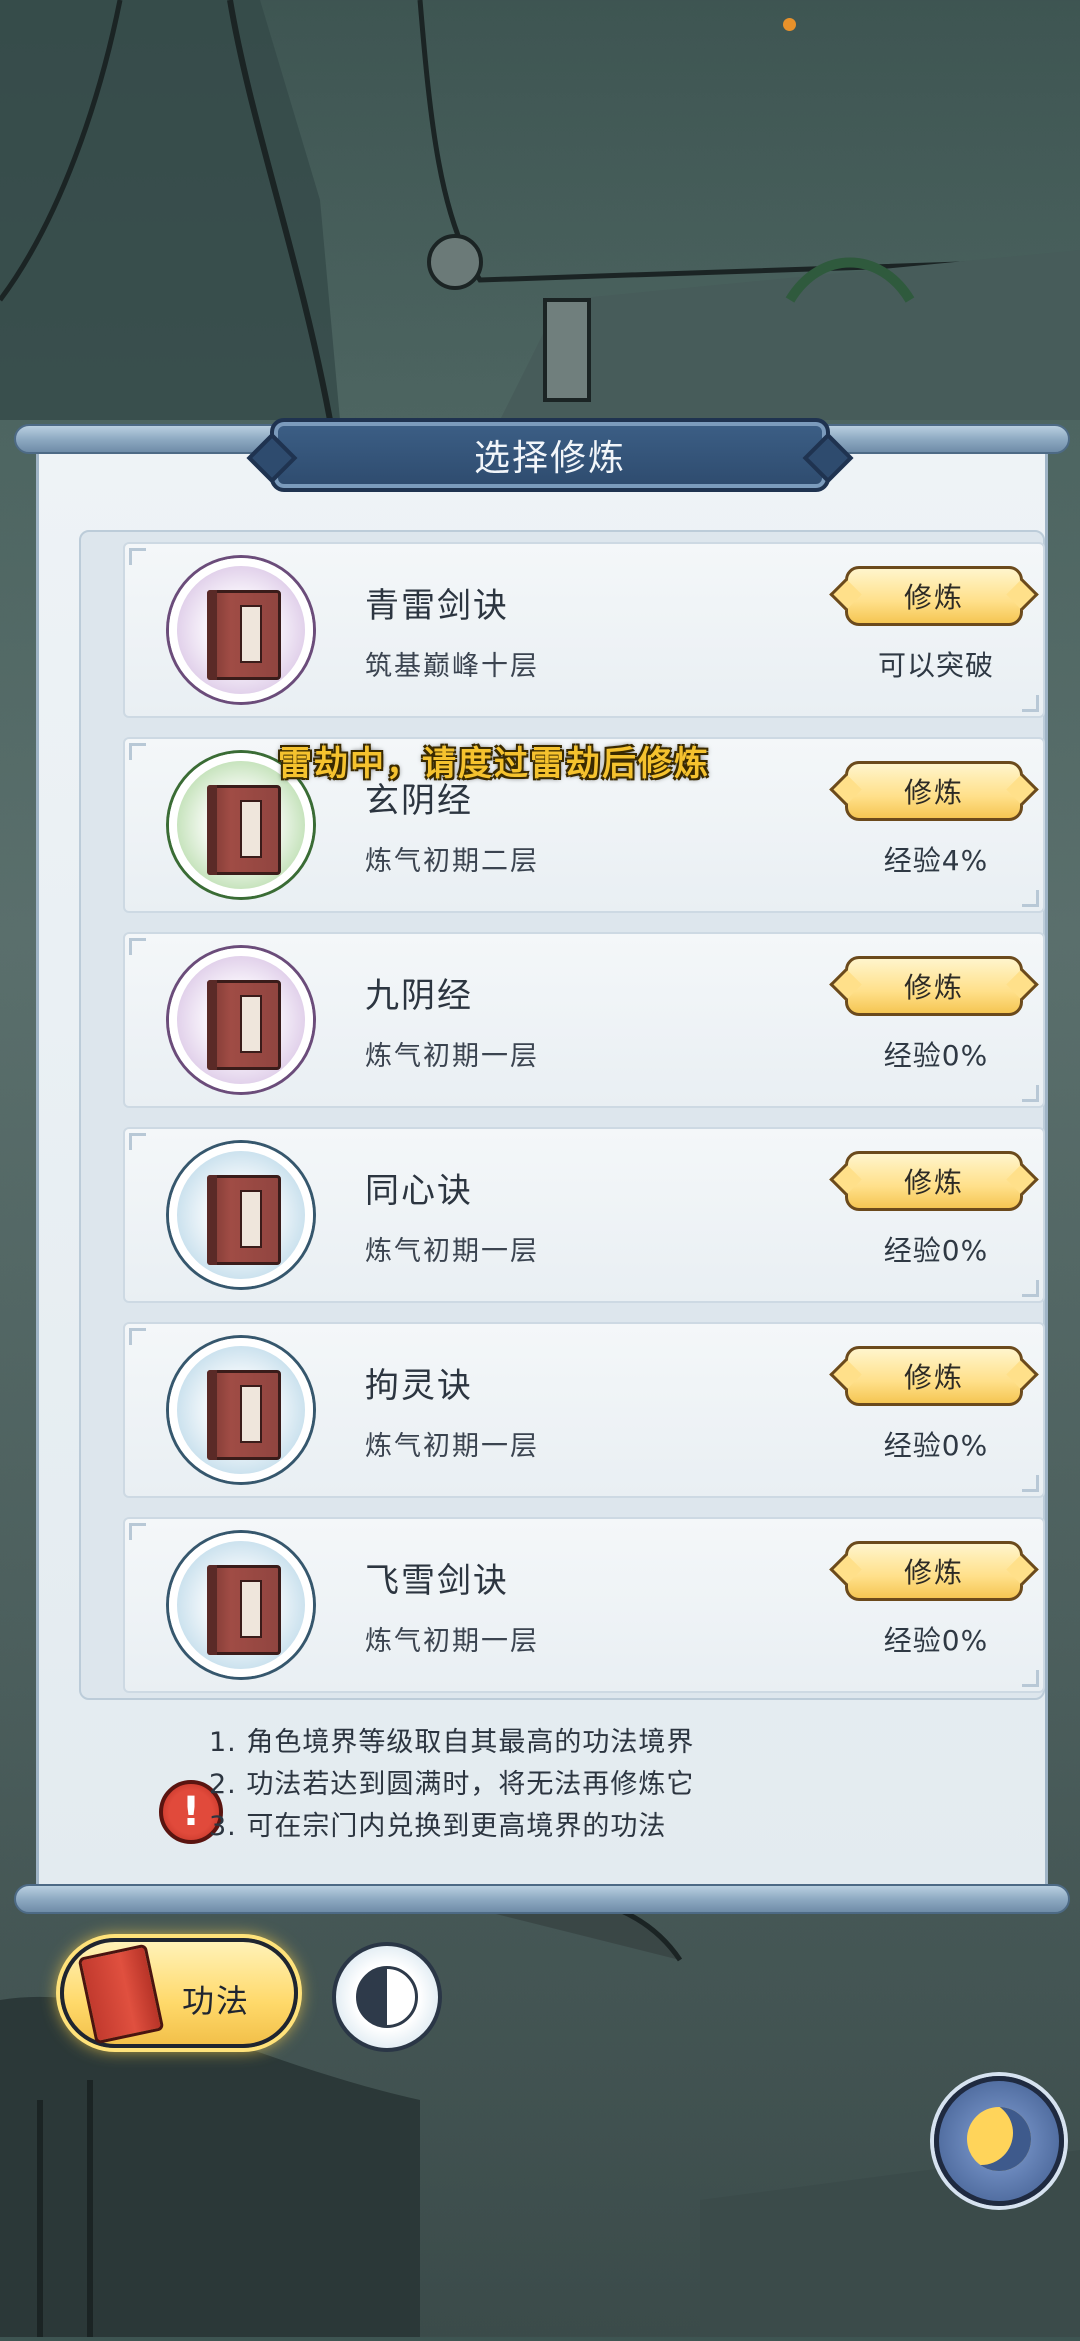  I want to click on skill-name: 同心诀, so click(419, 1191).